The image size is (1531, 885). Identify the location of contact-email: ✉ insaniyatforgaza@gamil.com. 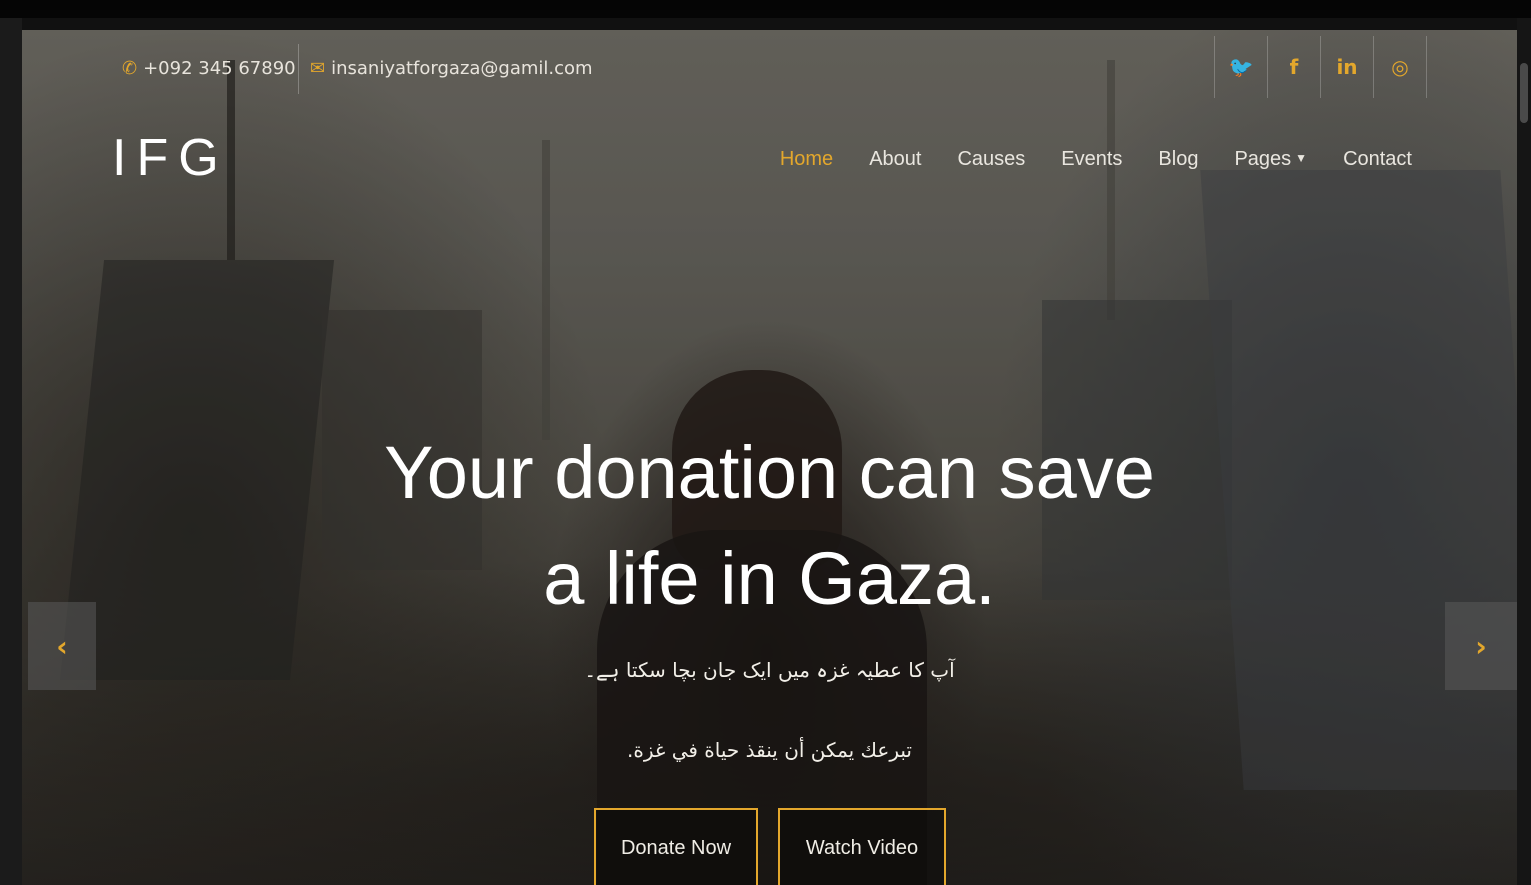
(451, 68).